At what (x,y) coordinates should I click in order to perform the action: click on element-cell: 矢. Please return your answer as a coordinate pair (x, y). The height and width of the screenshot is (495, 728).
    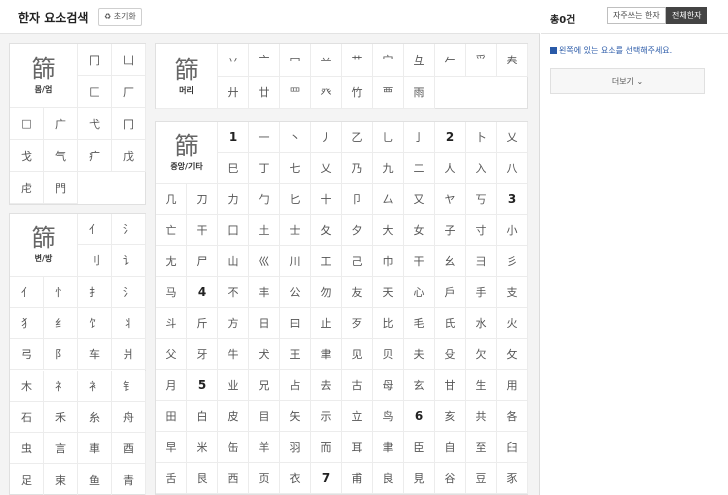
    Looking at the image, I should click on (295, 416).